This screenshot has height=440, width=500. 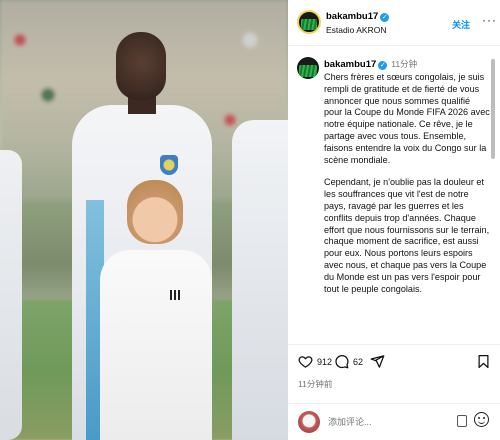 I want to click on comment-button: 62, so click(x=348, y=361).